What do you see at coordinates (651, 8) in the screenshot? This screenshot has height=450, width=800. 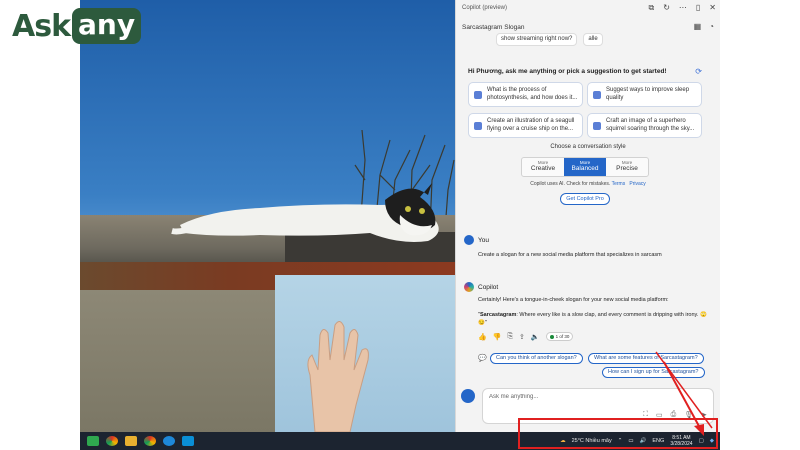 I see `open-external-icon: ⧉` at bounding box center [651, 8].